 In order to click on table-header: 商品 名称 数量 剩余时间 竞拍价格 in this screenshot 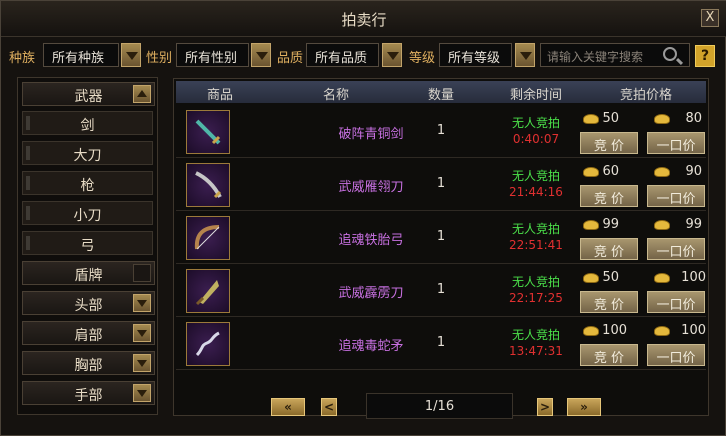, I will do `click(441, 92)`.